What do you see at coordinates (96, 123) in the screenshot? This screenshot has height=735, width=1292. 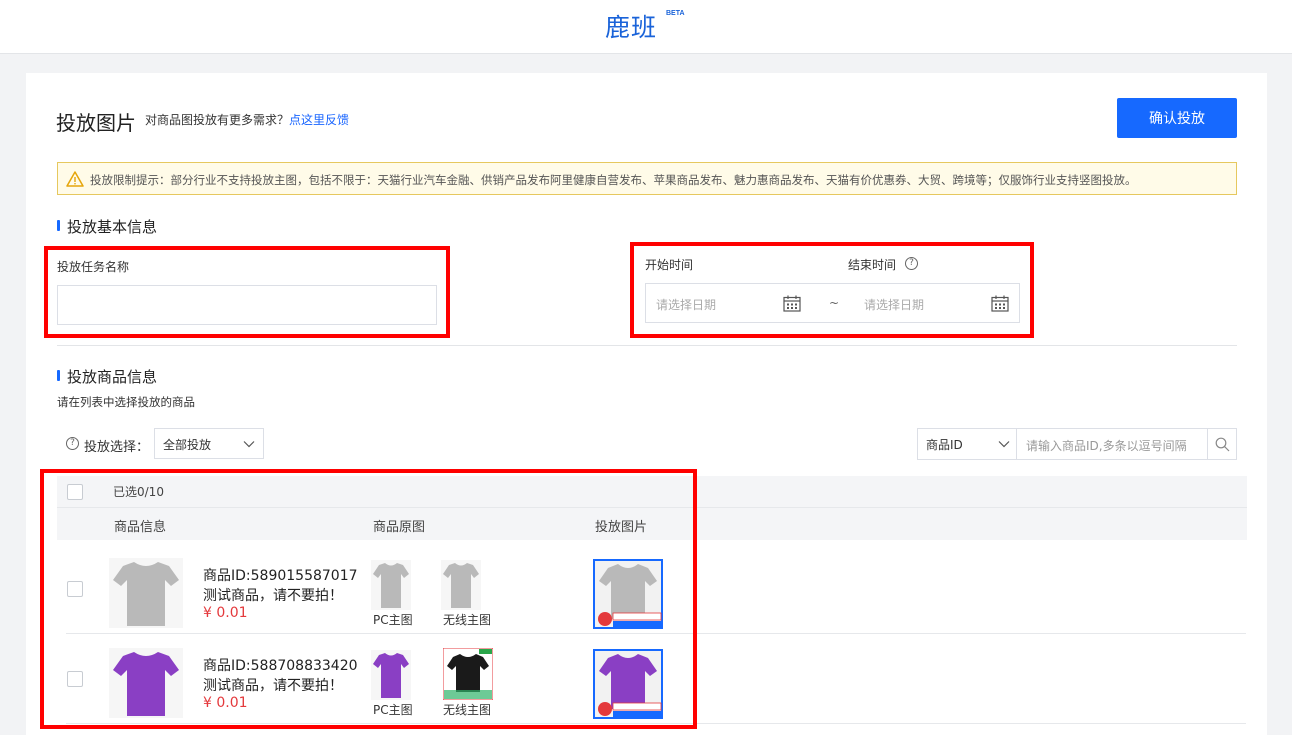 I see `page-title: 投放图片` at bounding box center [96, 123].